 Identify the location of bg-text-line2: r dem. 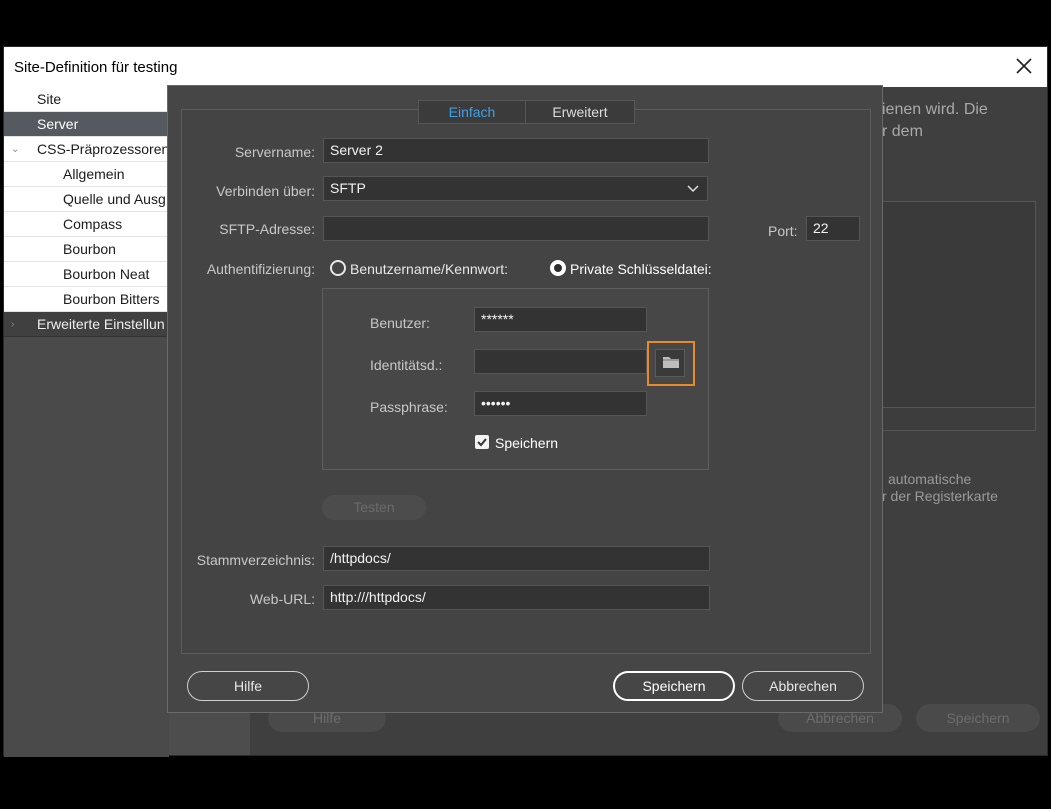
(902, 131).